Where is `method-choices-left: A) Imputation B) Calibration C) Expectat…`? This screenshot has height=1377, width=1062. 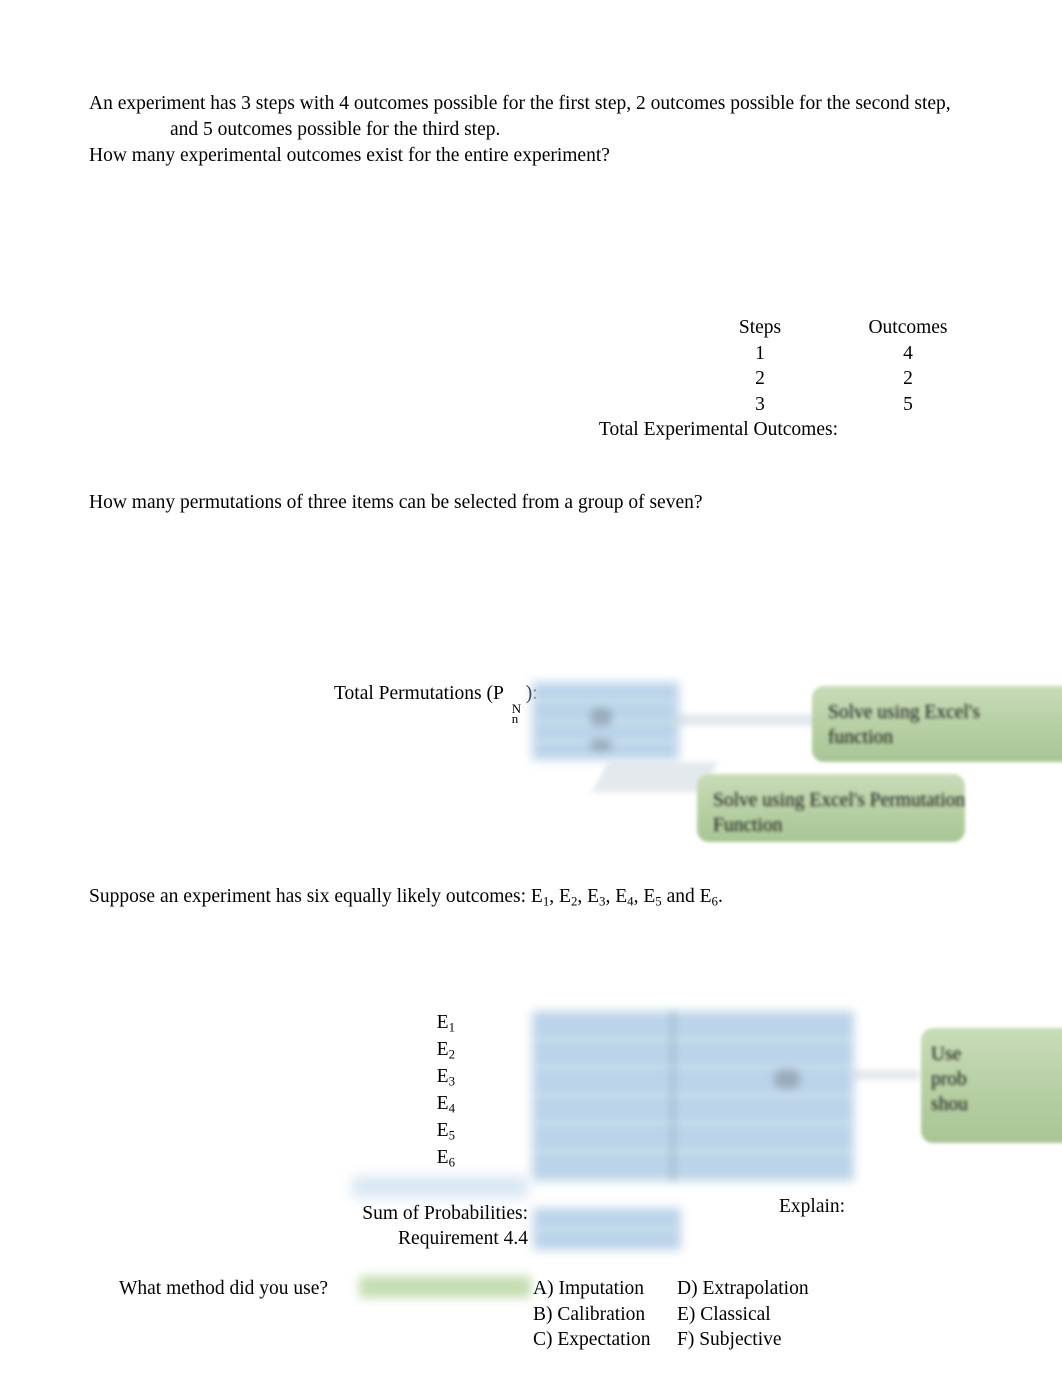
method-choices-left: A) Imputation B) Calibration C) Expectat… is located at coordinates (592, 1314).